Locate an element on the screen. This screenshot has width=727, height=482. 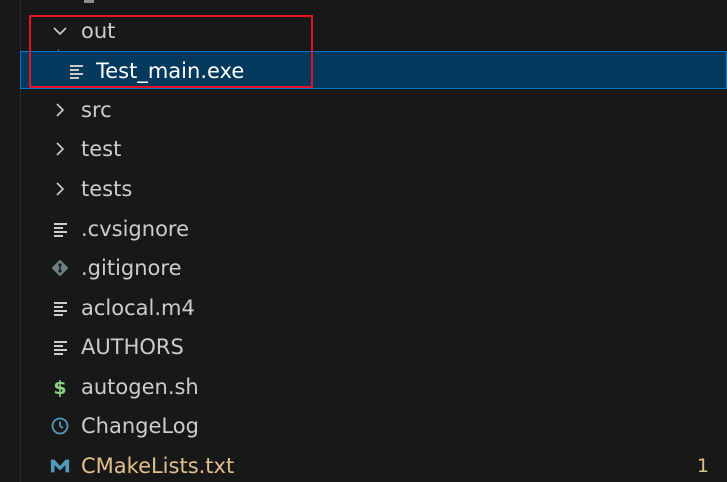
tree-file-changelog: ChangeLog is located at coordinates (373, 426).